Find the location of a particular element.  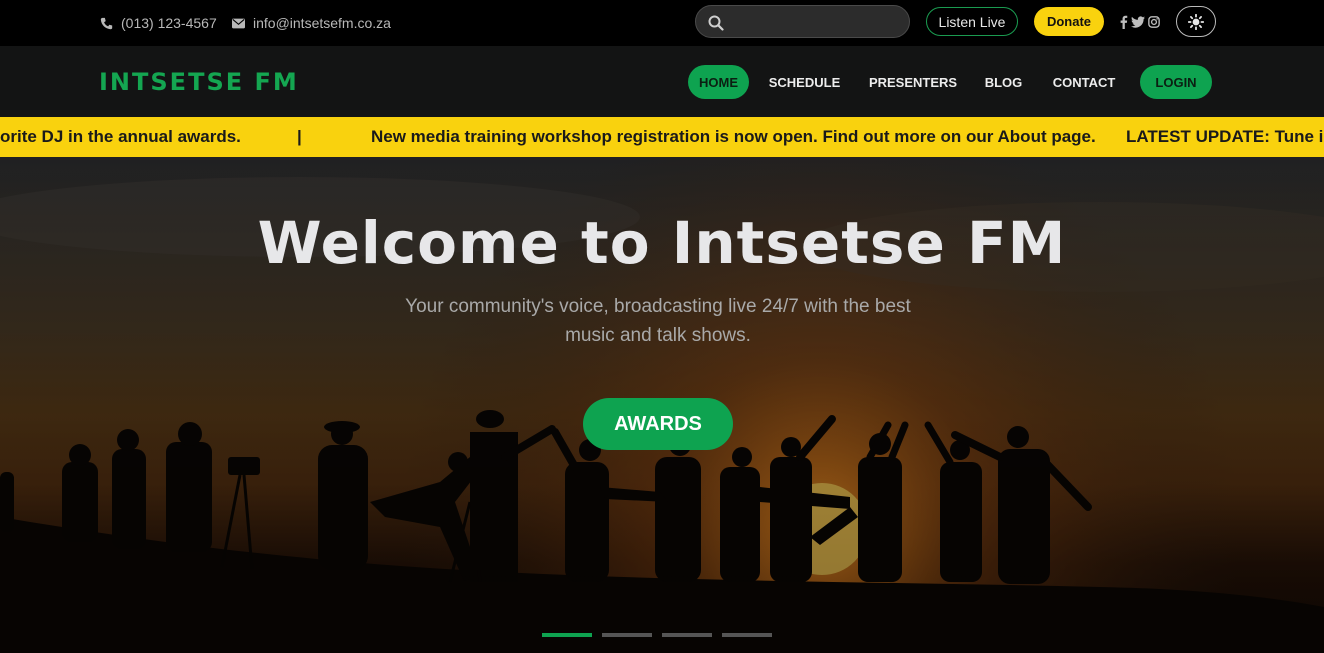

nav-item-presenters: PRESENTERS is located at coordinates (913, 82).